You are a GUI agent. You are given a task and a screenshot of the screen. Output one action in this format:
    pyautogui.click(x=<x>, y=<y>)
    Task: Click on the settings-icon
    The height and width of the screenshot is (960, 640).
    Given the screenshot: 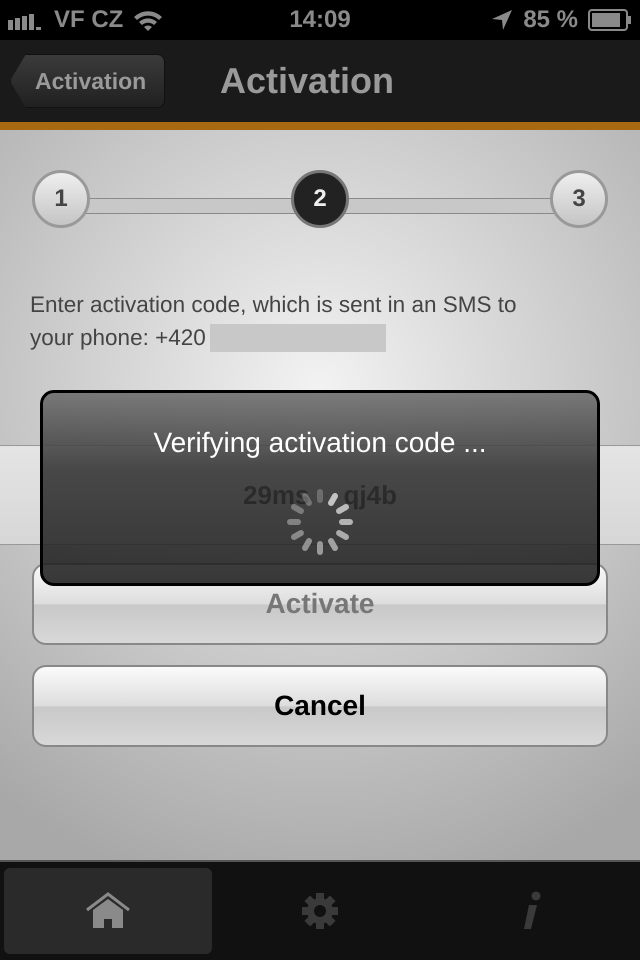 What is the action you would take?
    pyautogui.click(x=320, y=911)
    